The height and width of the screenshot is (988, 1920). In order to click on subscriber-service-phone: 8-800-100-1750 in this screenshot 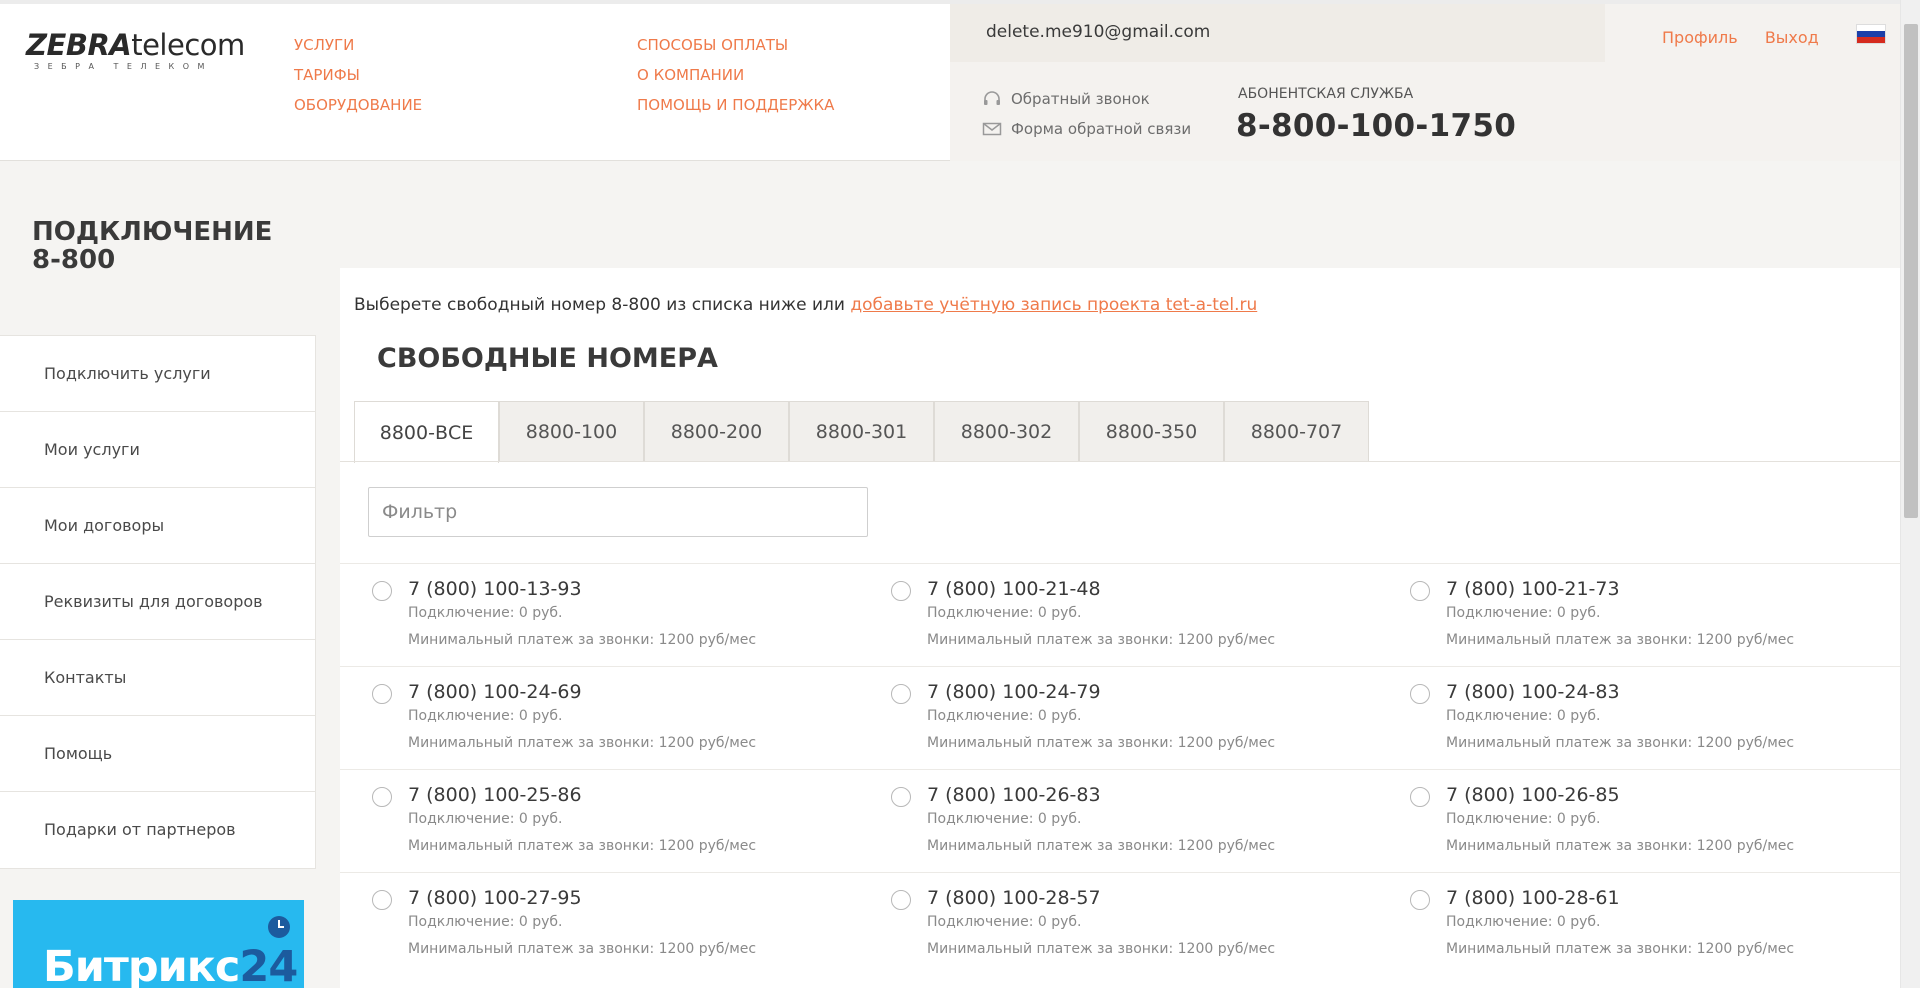, I will do `click(1376, 126)`.